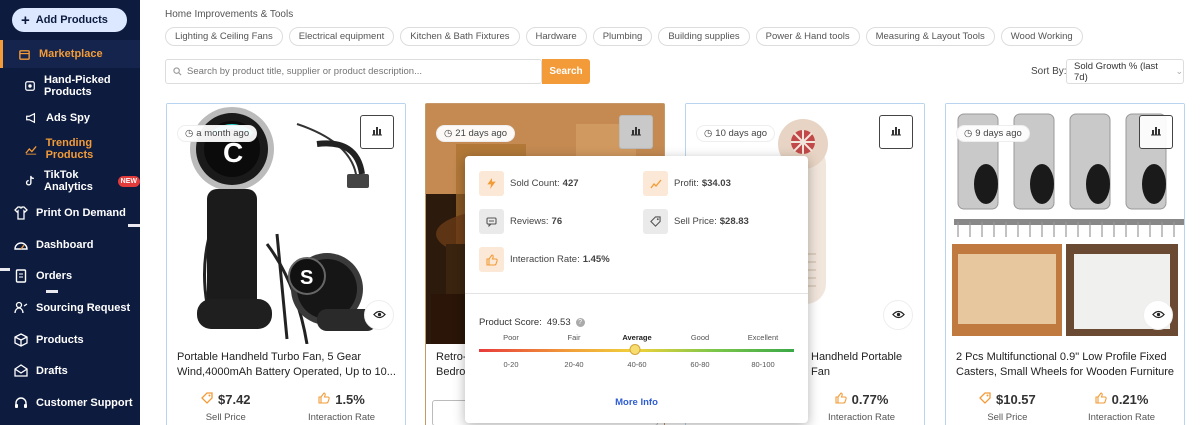 This screenshot has height=425, width=1200. I want to click on interaction-rate-value: 0.21%, so click(1130, 399).